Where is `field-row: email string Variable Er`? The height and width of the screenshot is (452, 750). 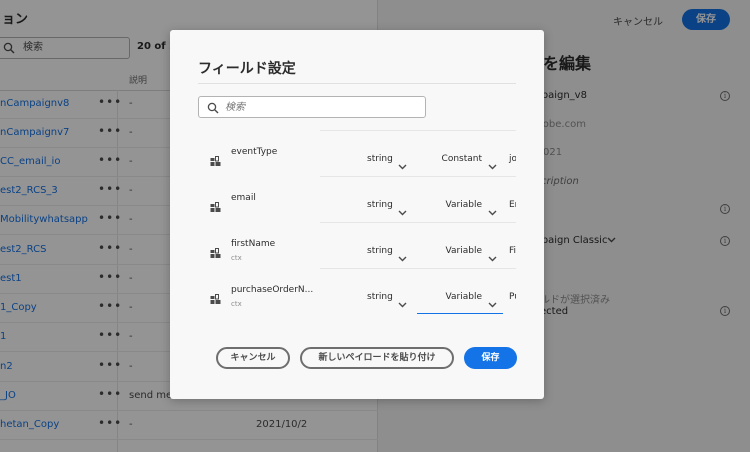 field-row: email string Variable Er is located at coordinates (357, 199).